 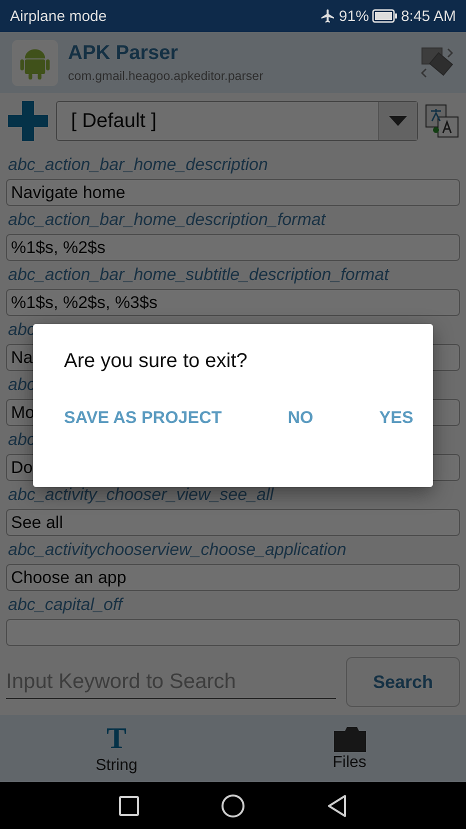 I want to click on string-value-field: See all, so click(x=233, y=522).